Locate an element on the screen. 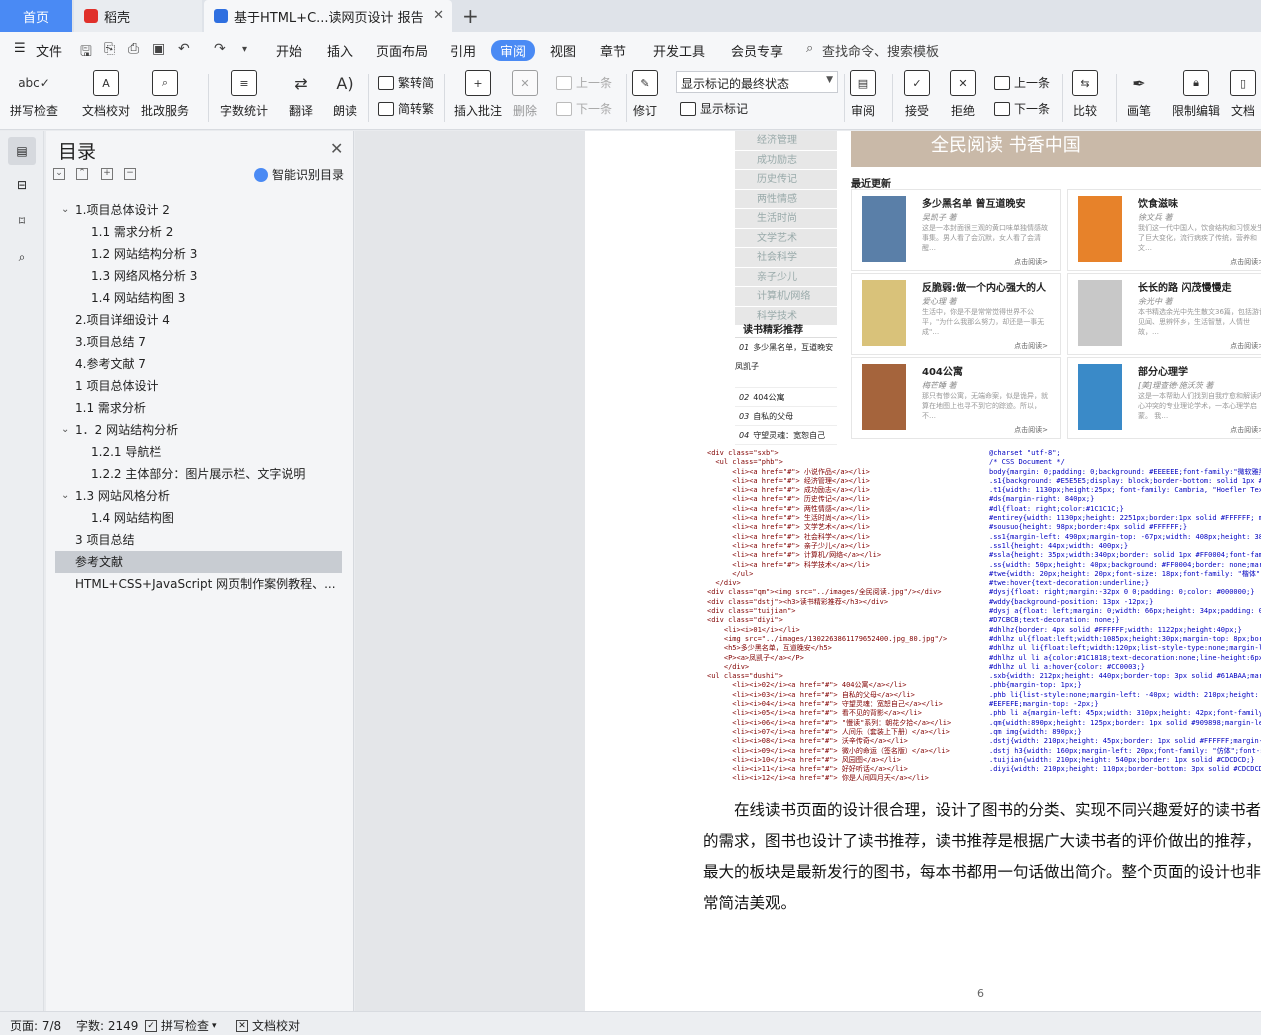  menu-start: 开始 is located at coordinates (289, 50).